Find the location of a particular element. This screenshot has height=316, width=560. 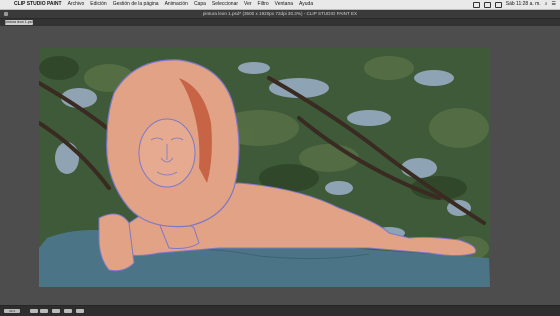

zoom-out-icon is located at coordinates (34, 311).